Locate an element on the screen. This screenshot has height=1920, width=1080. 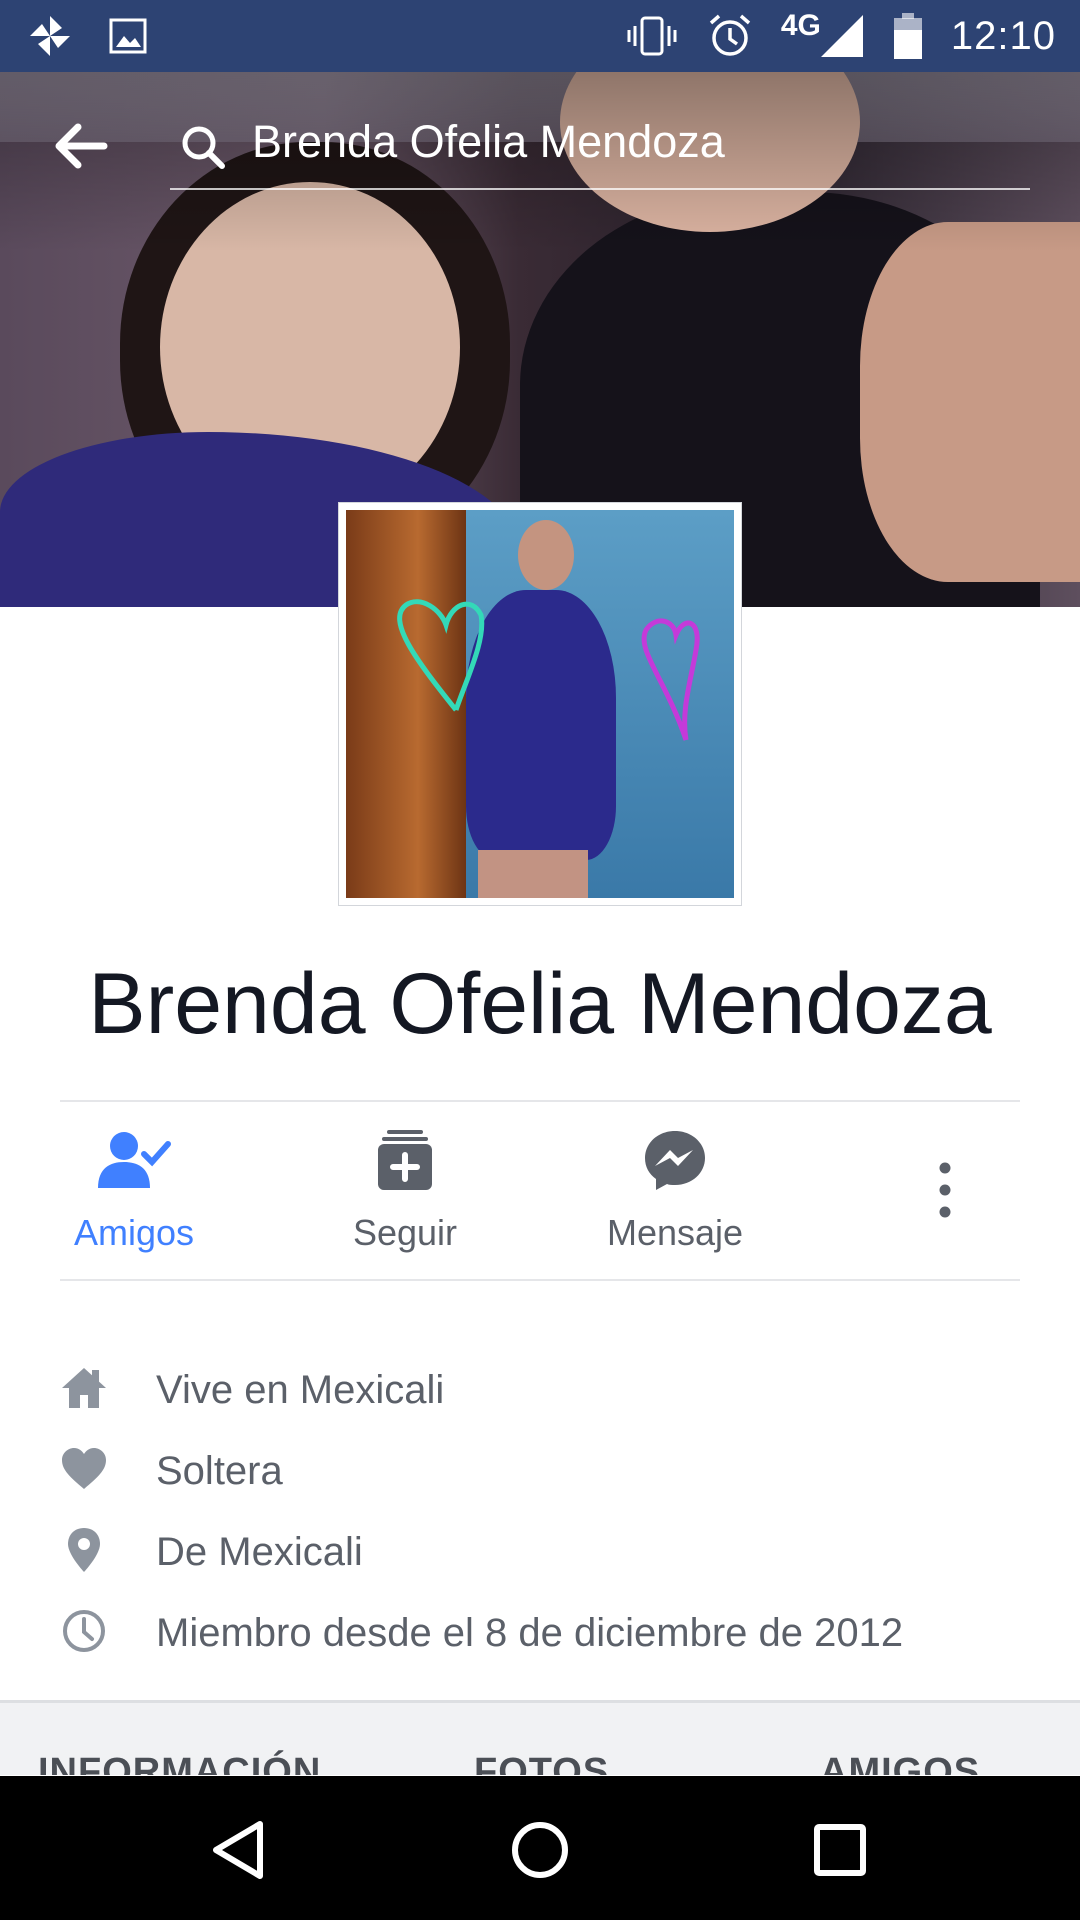
more-options-button is located at coordinates (945, 1191).